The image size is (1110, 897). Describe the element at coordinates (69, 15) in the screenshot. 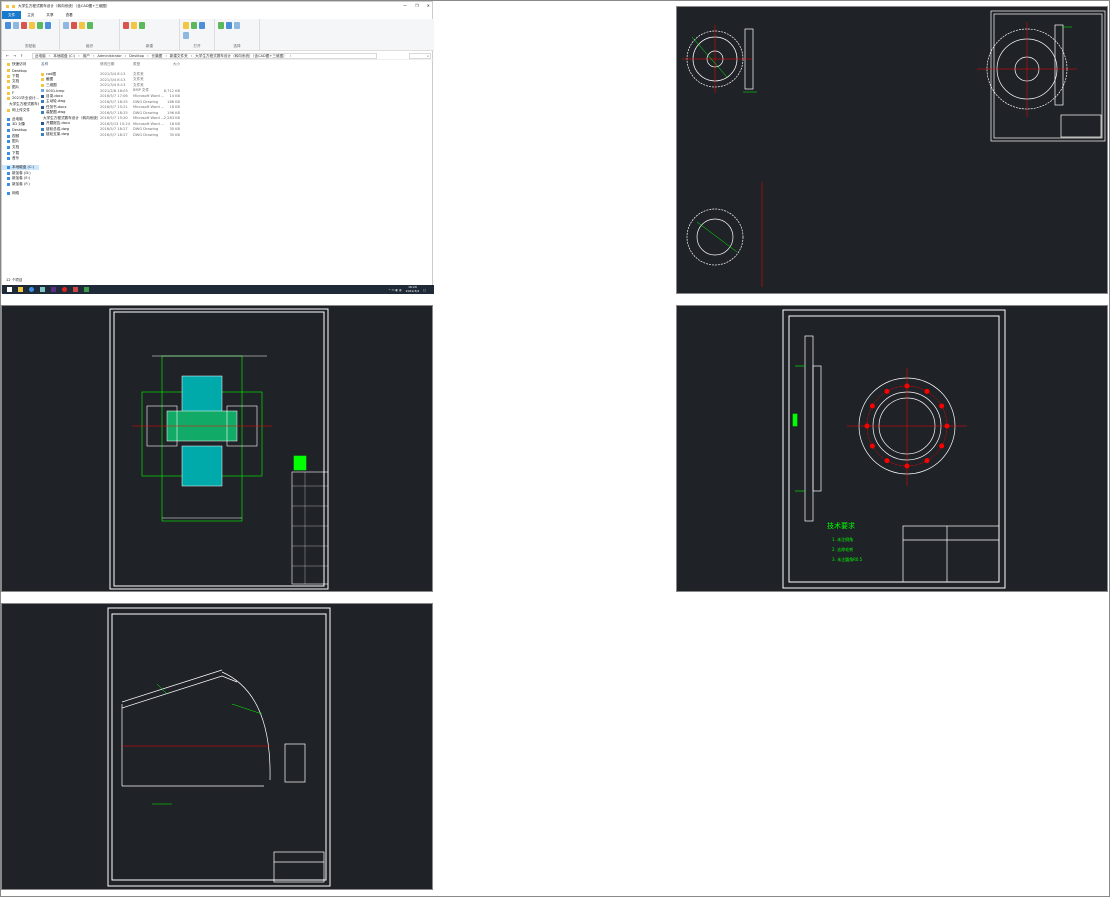

I see `tab-view: 查看` at that location.